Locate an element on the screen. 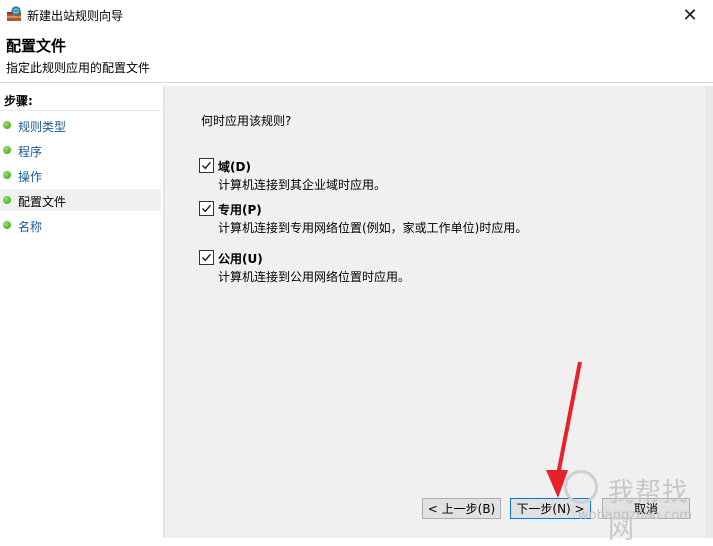  sidebar-item-profile: 配置文件 is located at coordinates (80, 200).